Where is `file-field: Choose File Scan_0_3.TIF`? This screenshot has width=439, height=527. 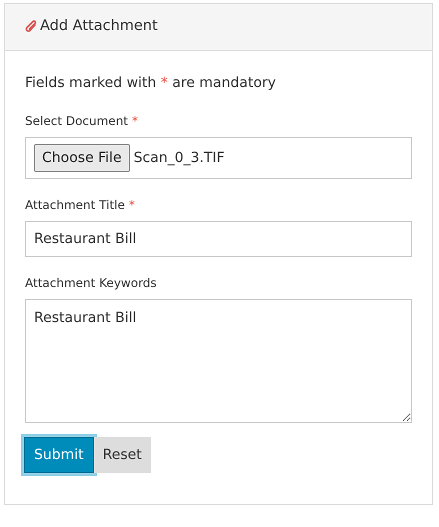
file-field: Choose File Scan_0_3.TIF is located at coordinates (218, 158).